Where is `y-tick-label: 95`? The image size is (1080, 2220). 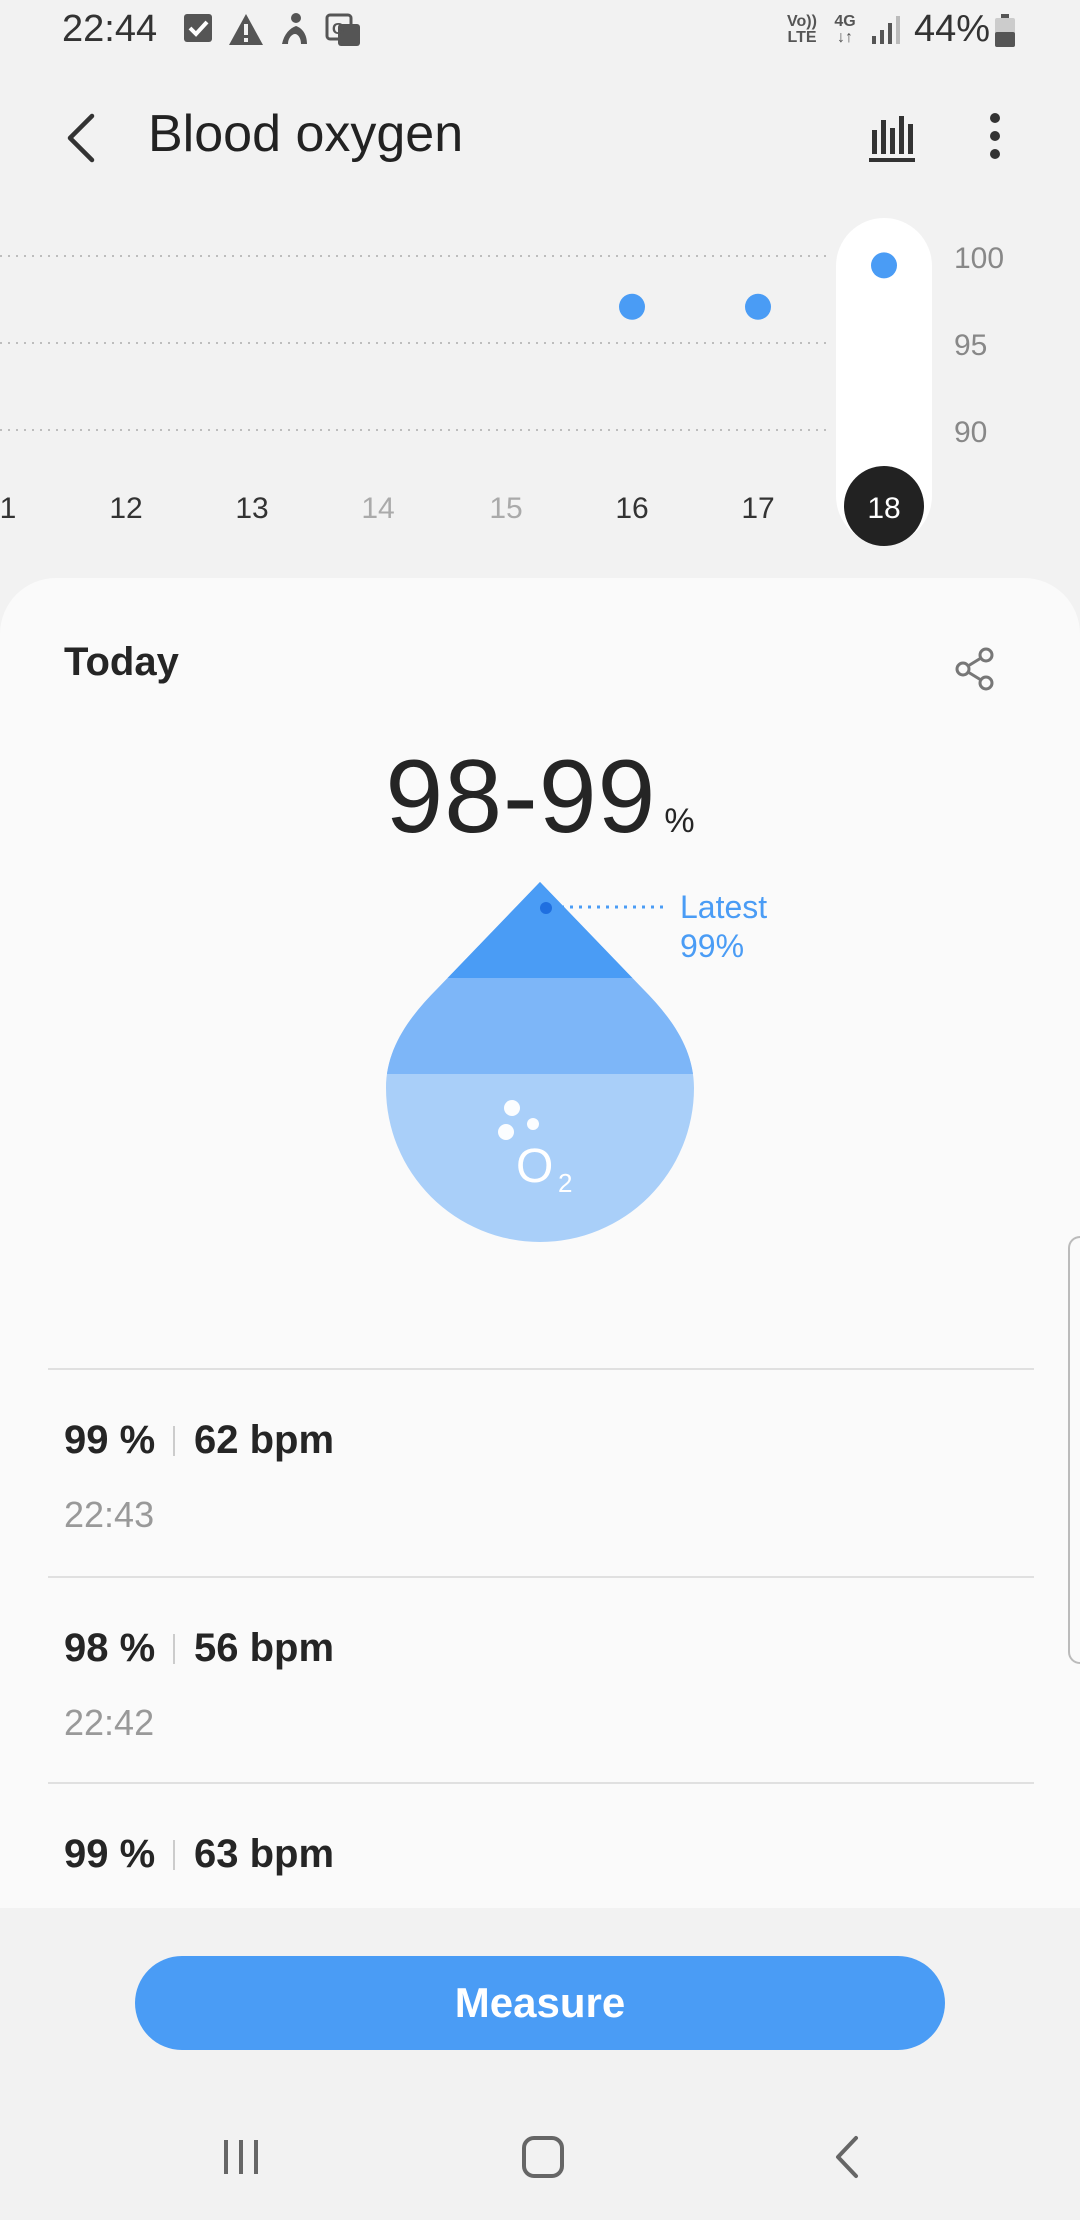 y-tick-label: 95 is located at coordinates (970, 345).